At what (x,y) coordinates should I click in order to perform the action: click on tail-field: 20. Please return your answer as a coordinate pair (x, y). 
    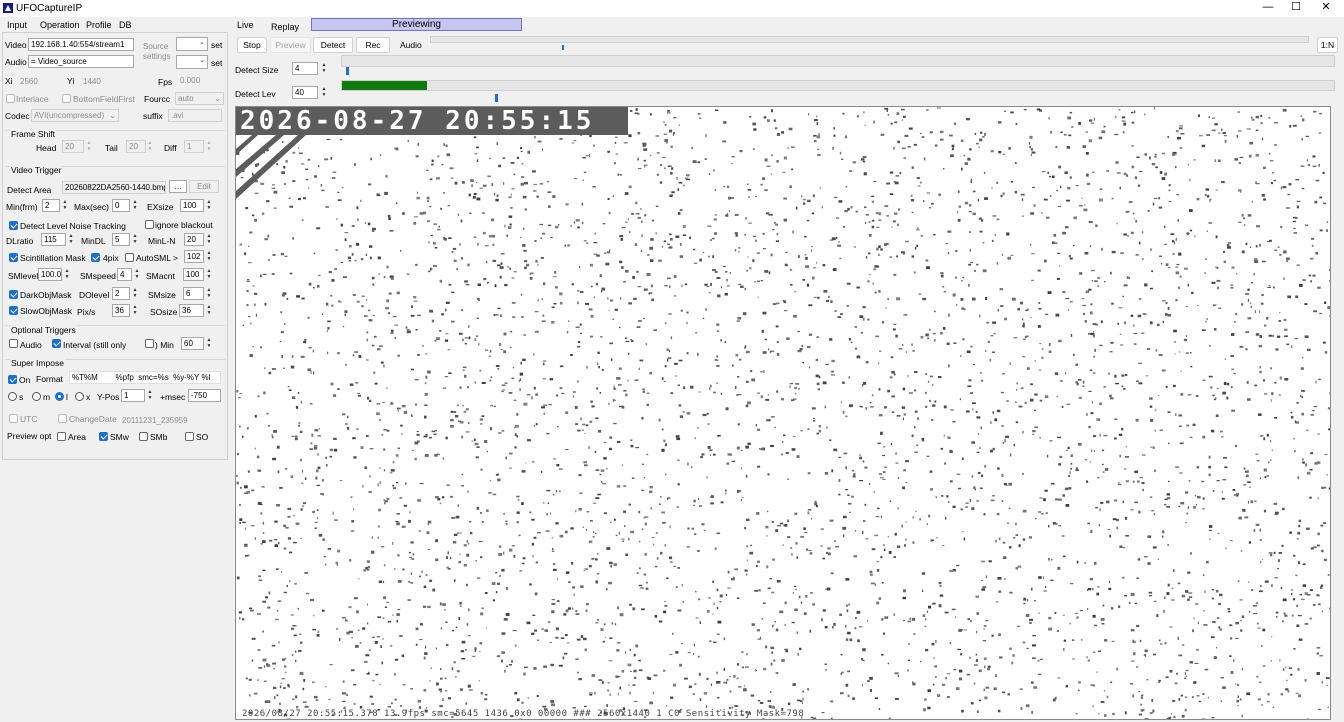
    Looking at the image, I should click on (136, 146).